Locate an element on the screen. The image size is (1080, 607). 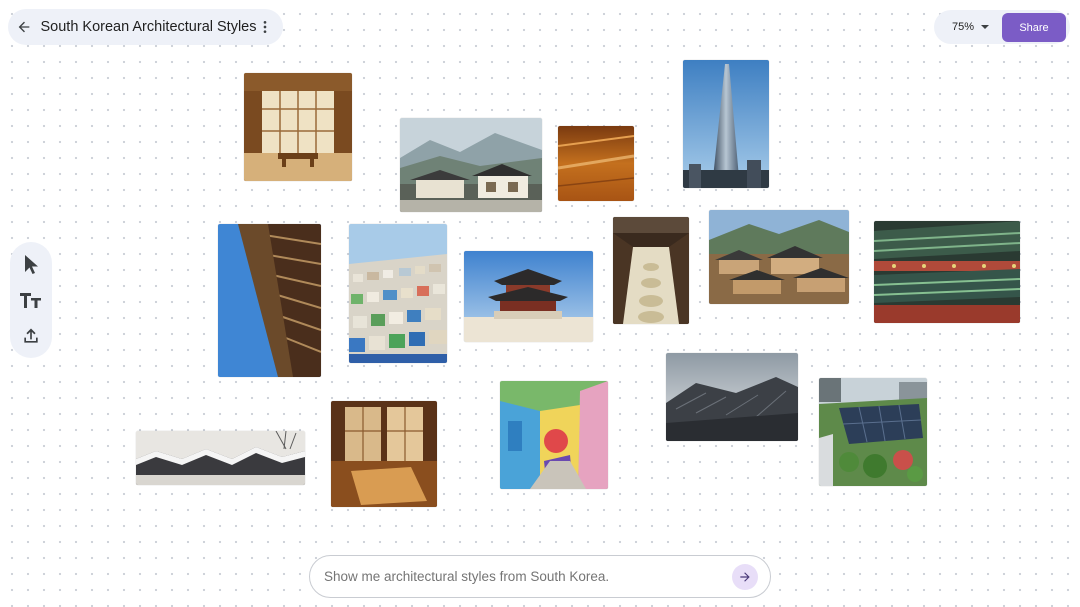
zoom-level: 75% is located at coordinates (963, 27).